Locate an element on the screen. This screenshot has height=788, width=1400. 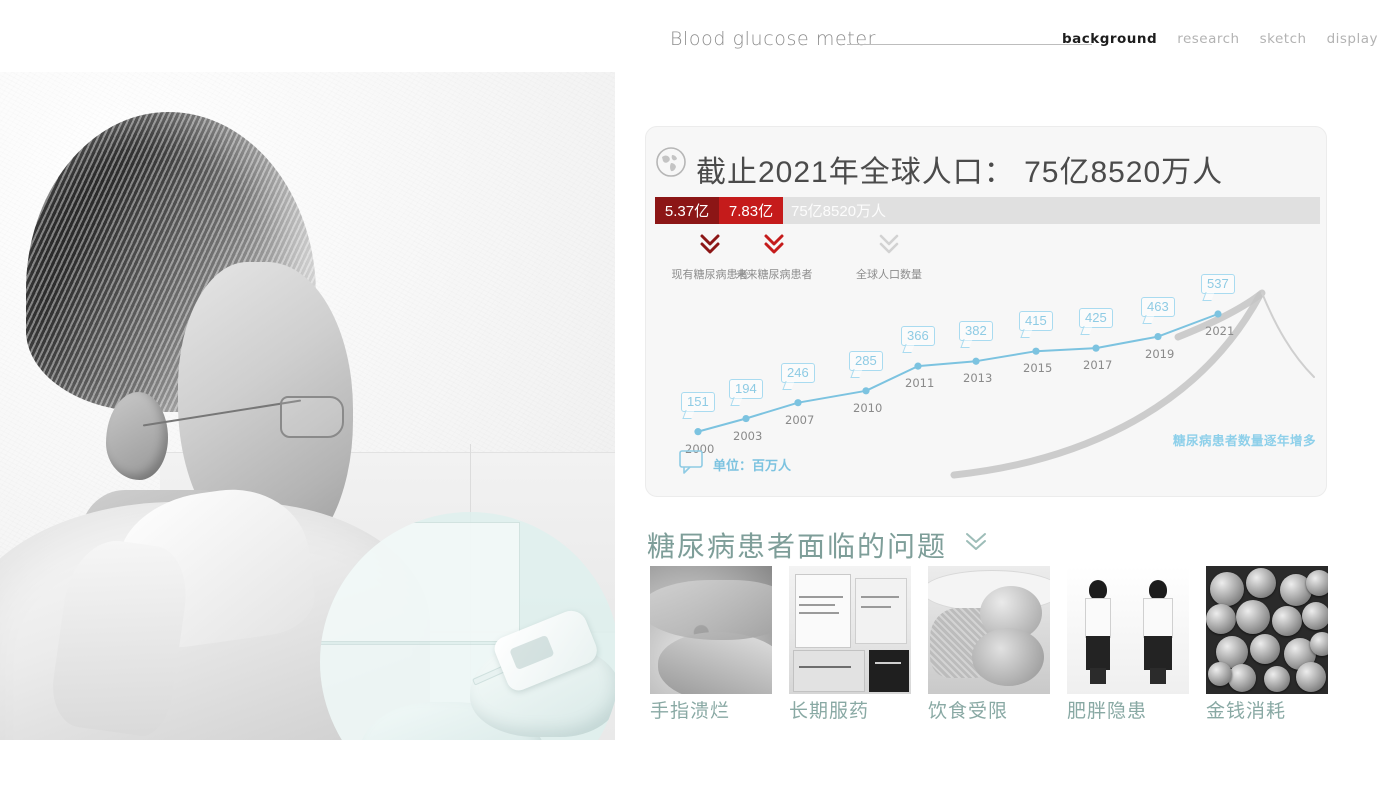
chart-value-label-2019: 463 is located at coordinates (1158, 306).